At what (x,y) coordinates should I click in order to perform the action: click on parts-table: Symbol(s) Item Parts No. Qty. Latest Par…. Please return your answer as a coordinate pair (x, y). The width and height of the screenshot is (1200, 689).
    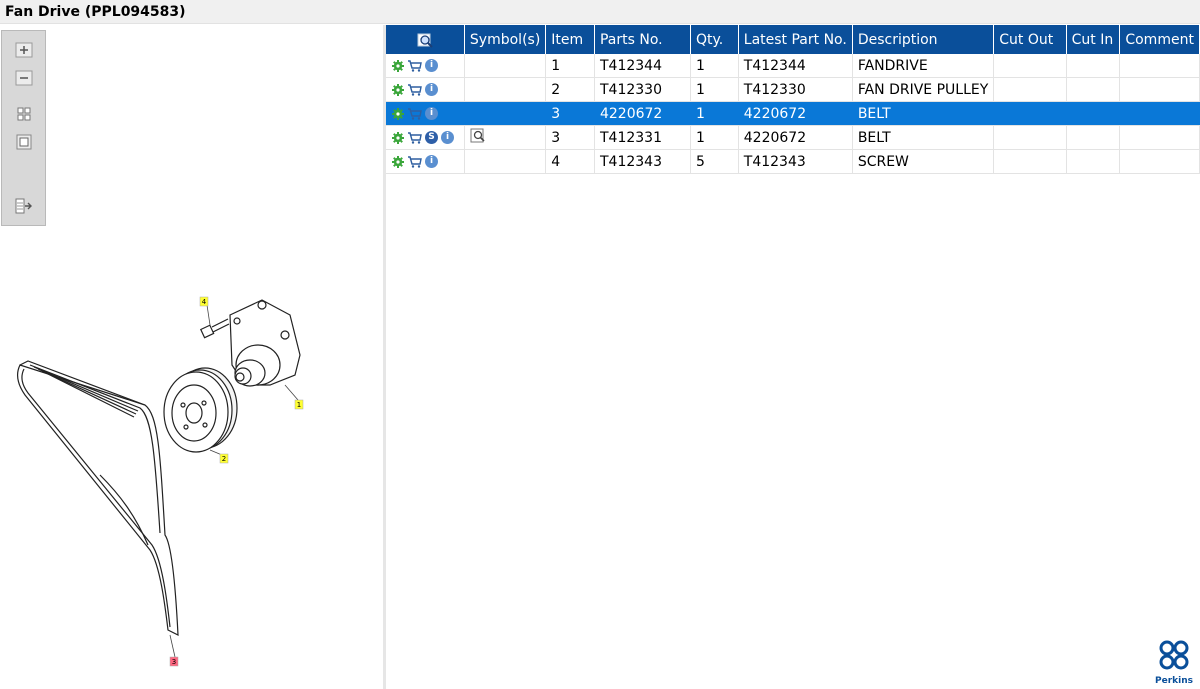
    Looking at the image, I should click on (793, 99).